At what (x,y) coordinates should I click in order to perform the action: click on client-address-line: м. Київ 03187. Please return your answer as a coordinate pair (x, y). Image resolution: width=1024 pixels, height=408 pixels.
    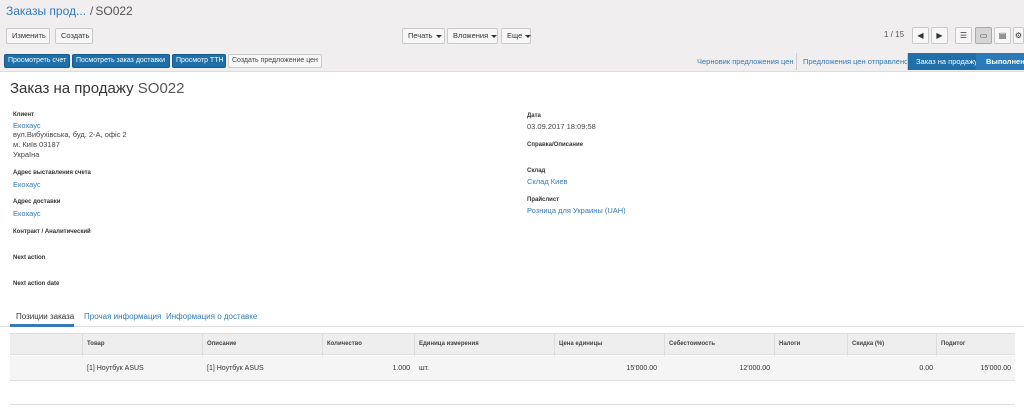
    Looking at the image, I should click on (36, 144).